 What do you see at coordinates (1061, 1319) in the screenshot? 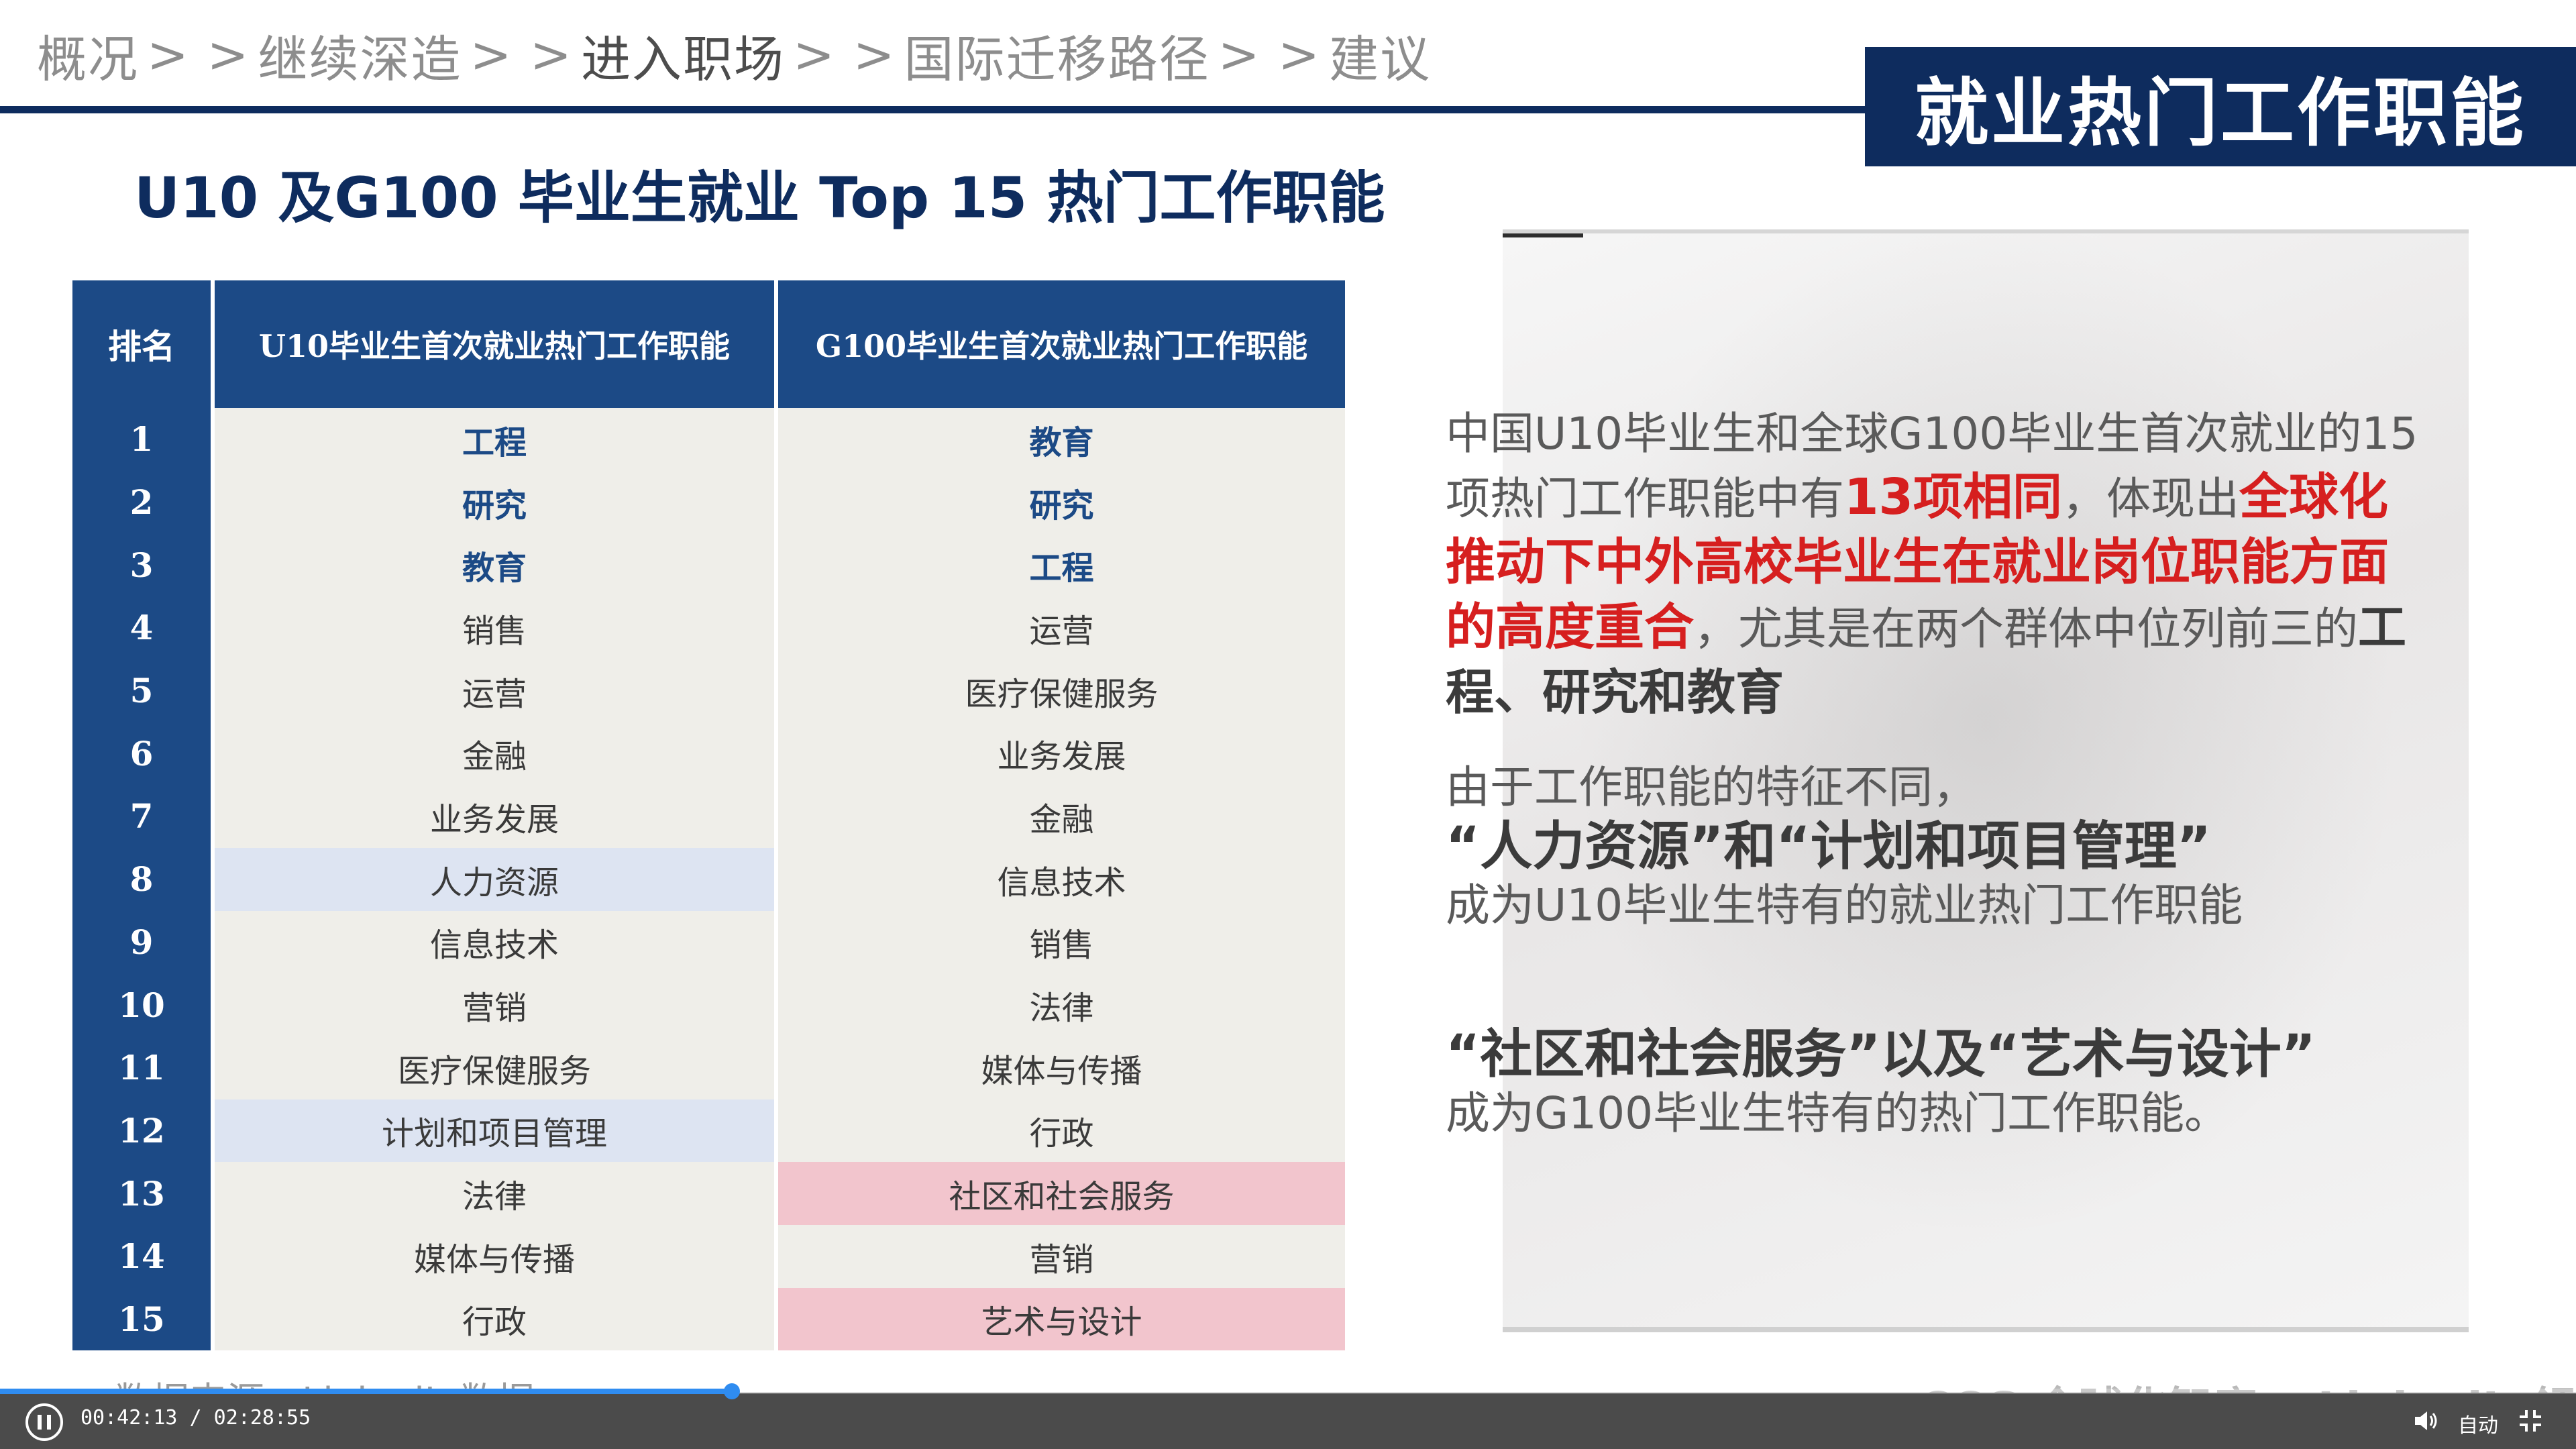
I see `g100-function-cell: 艺术与设计` at bounding box center [1061, 1319].